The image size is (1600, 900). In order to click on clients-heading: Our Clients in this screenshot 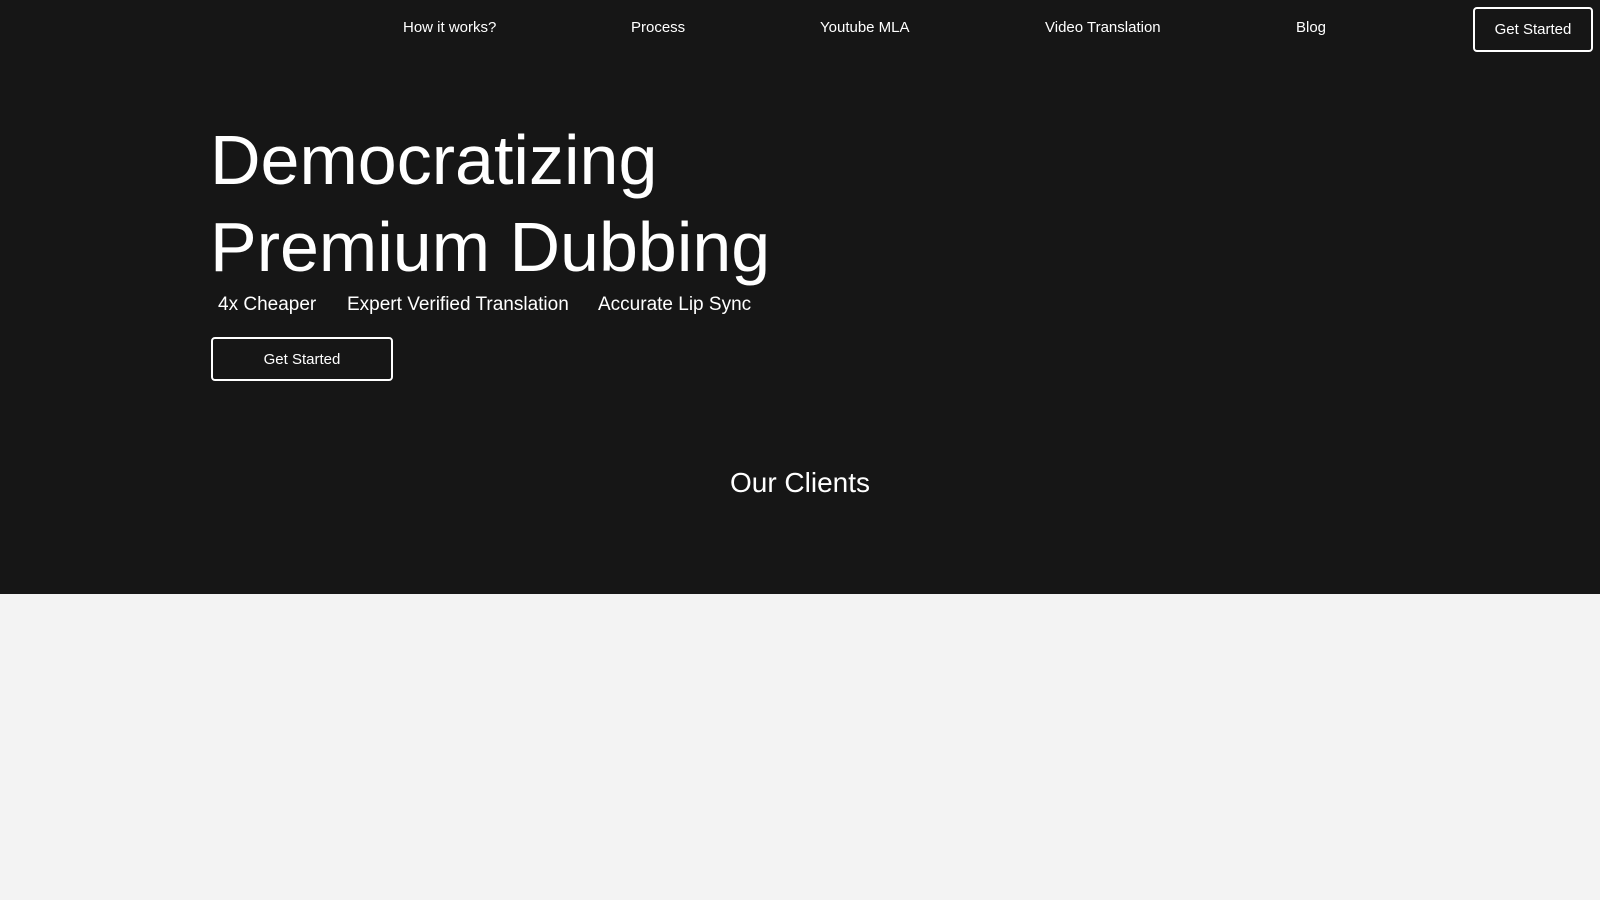, I will do `click(800, 482)`.